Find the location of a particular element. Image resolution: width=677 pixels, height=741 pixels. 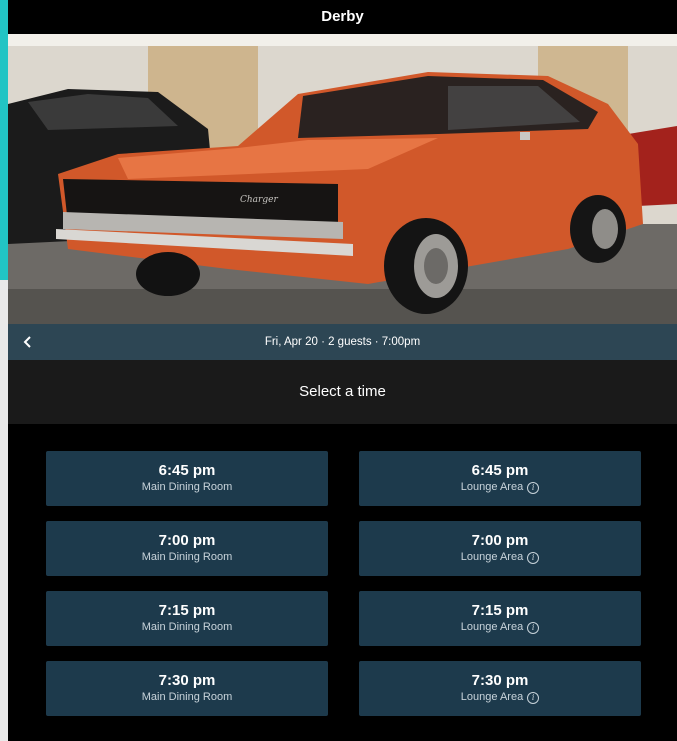

time-slot-button: 7:00 pm Lounge Area i is located at coordinates (500, 548).